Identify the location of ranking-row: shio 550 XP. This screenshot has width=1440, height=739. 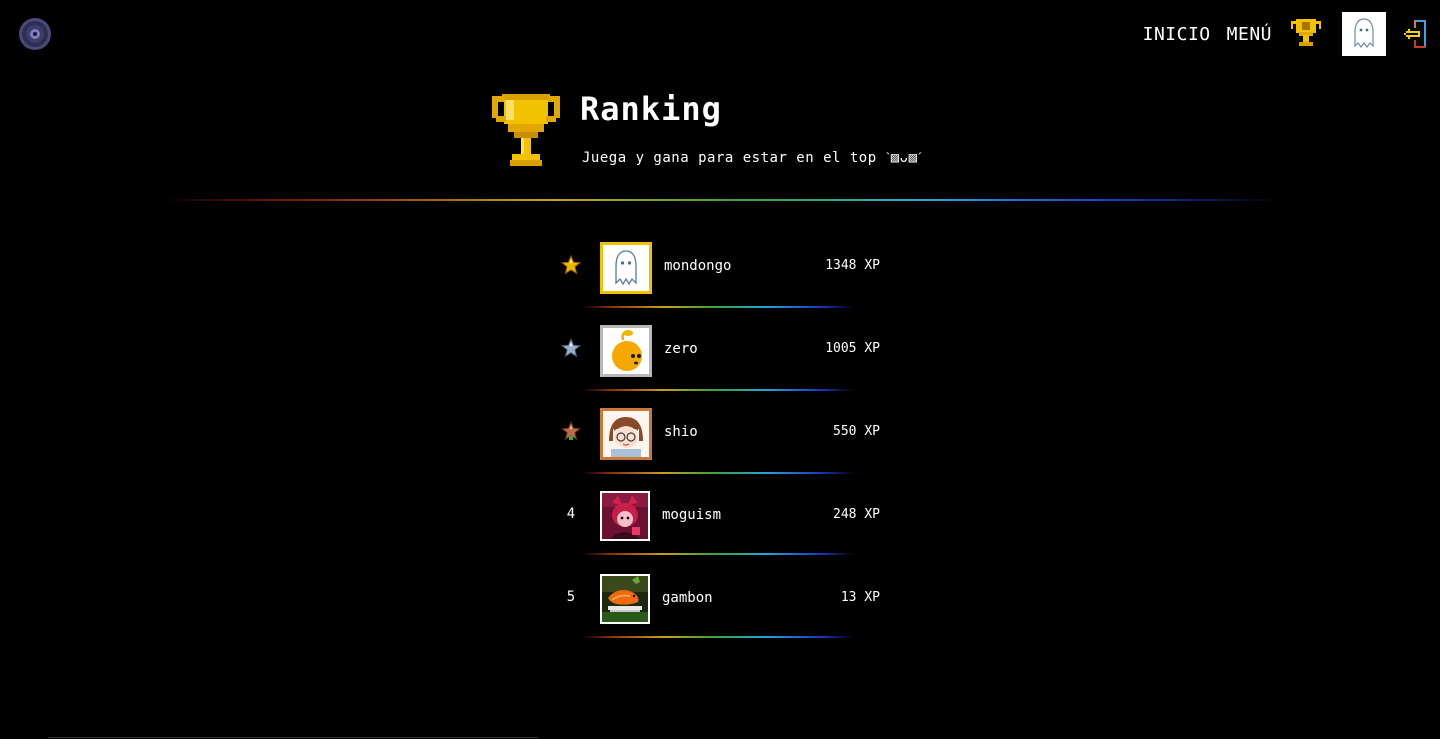
(725, 447).